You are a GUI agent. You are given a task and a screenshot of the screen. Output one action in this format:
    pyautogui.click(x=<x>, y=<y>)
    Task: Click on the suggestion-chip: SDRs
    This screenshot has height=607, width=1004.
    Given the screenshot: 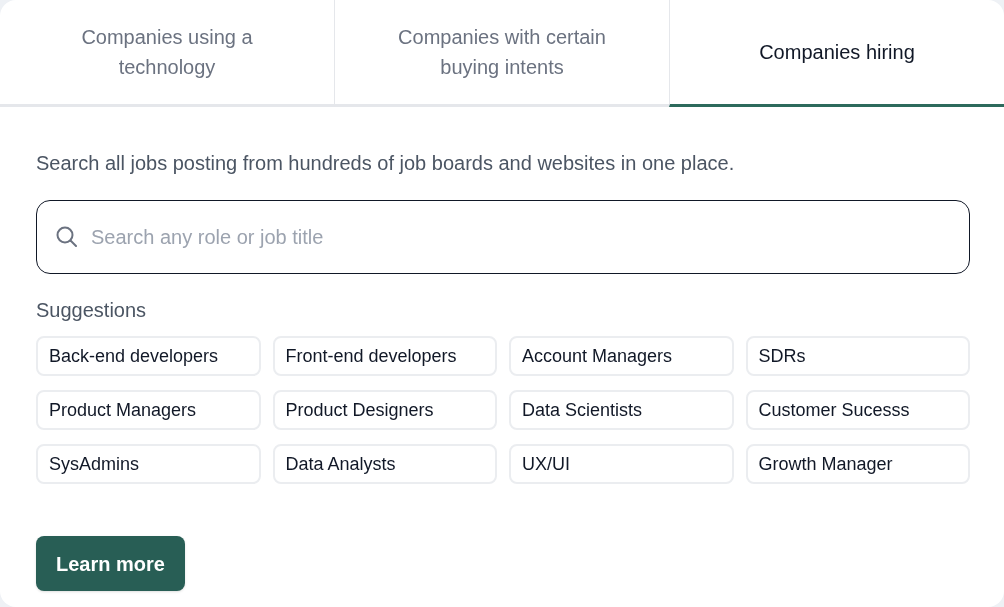 What is the action you would take?
    pyautogui.click(x=857, y=356)
    